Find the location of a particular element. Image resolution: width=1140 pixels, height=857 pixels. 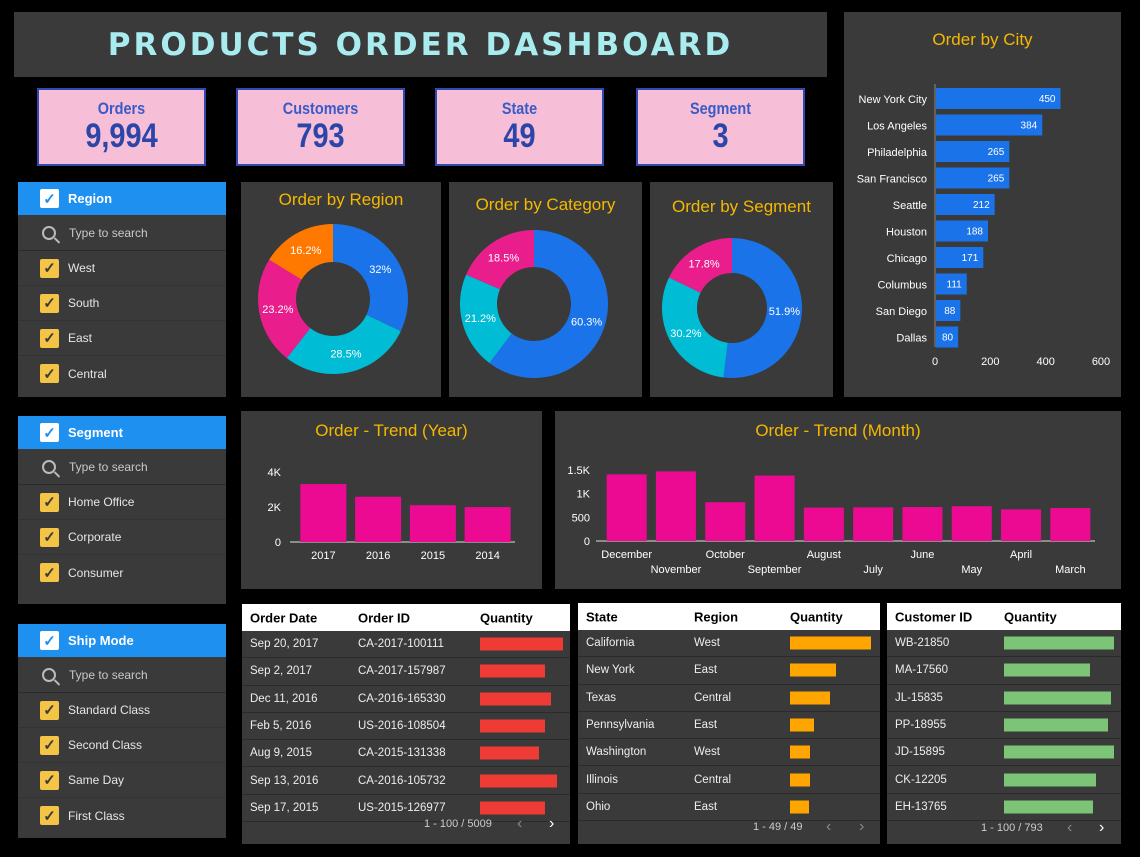

bar-value-label: 88 is located at coordinates (950, 311).